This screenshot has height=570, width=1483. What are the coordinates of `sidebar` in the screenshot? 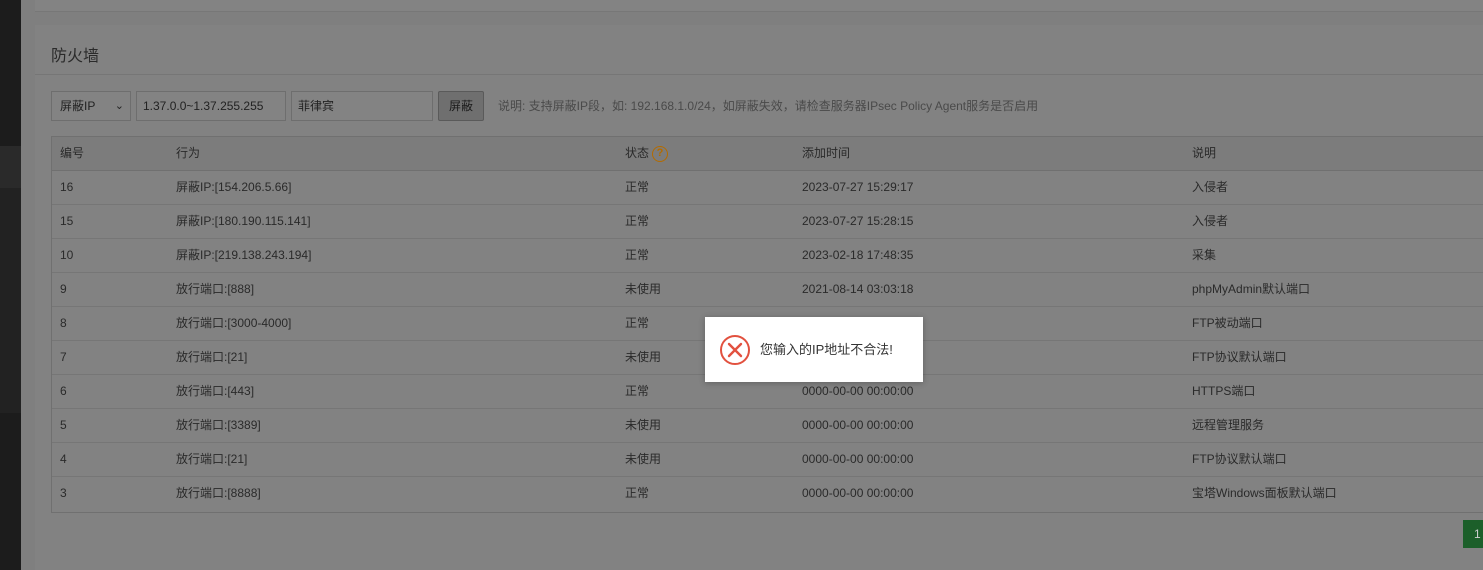 It's located at (10, 285).